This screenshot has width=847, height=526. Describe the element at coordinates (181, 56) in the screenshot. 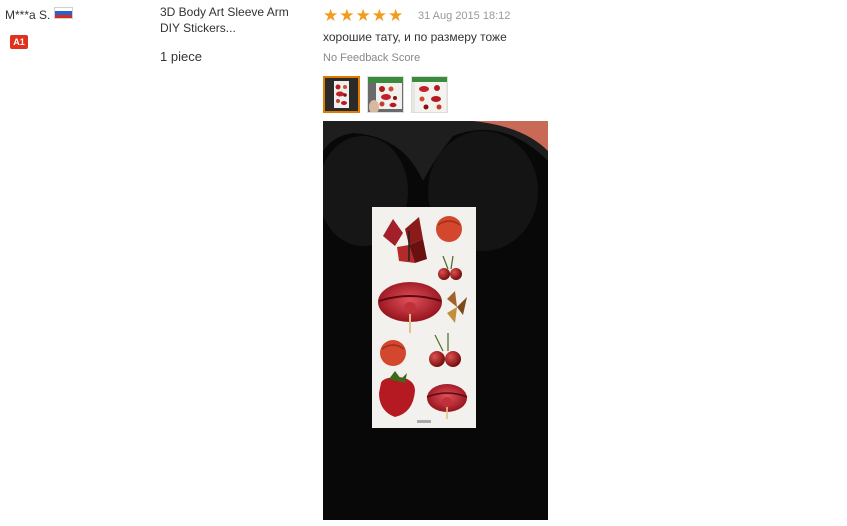

I see `order-quantity: 1 piece` at that location.